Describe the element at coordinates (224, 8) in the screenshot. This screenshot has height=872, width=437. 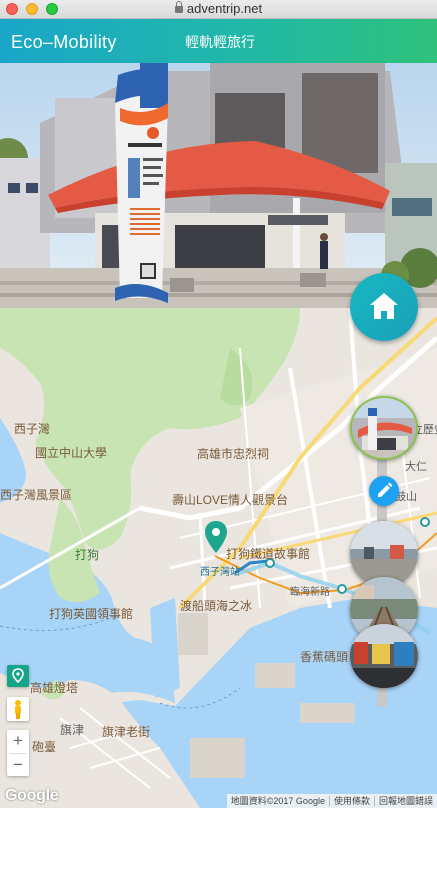
I see `url-text: adventrip.net` at that location.